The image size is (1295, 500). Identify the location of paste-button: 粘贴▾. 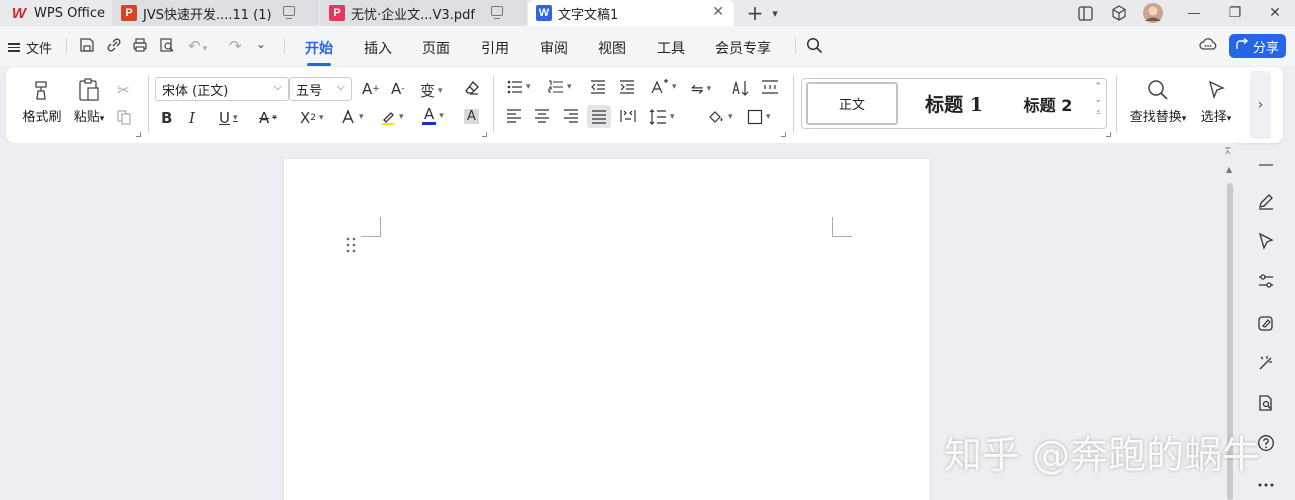
(89, 100).